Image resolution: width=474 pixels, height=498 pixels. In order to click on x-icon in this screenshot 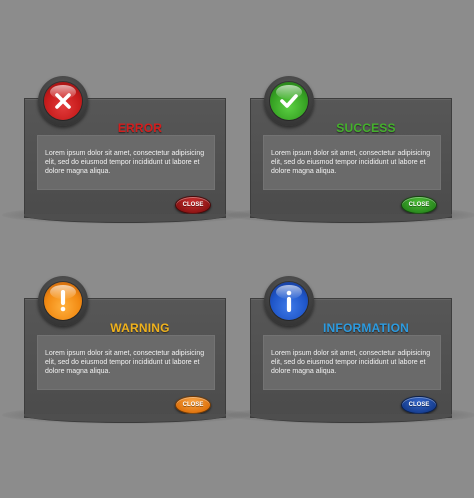, I will do `click(63, 101)`.